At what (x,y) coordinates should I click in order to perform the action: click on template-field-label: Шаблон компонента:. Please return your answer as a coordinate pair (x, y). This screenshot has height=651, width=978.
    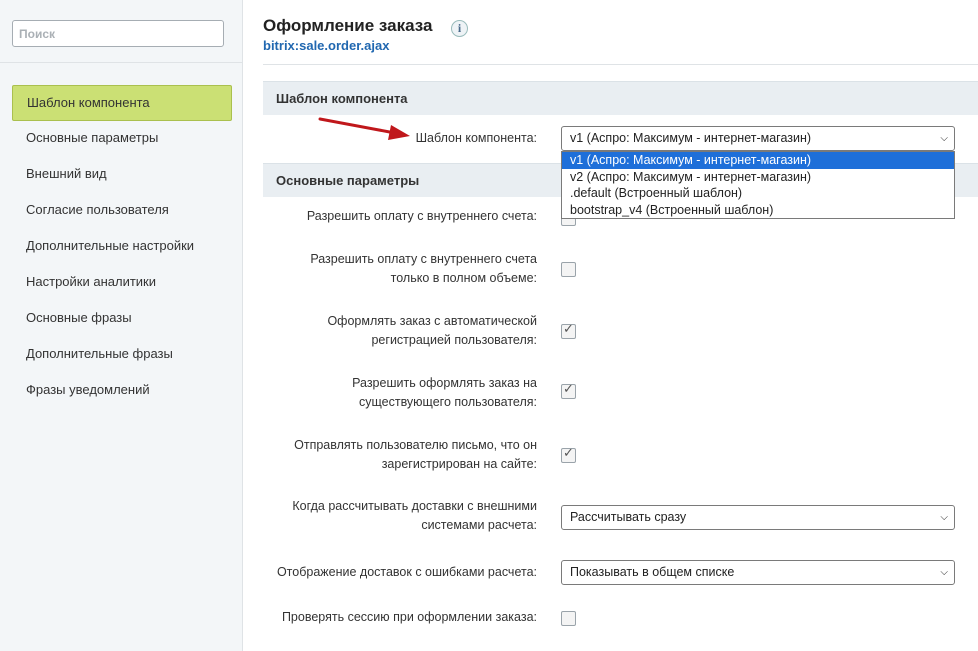
    Looking at the image, I should click on (476, 138).